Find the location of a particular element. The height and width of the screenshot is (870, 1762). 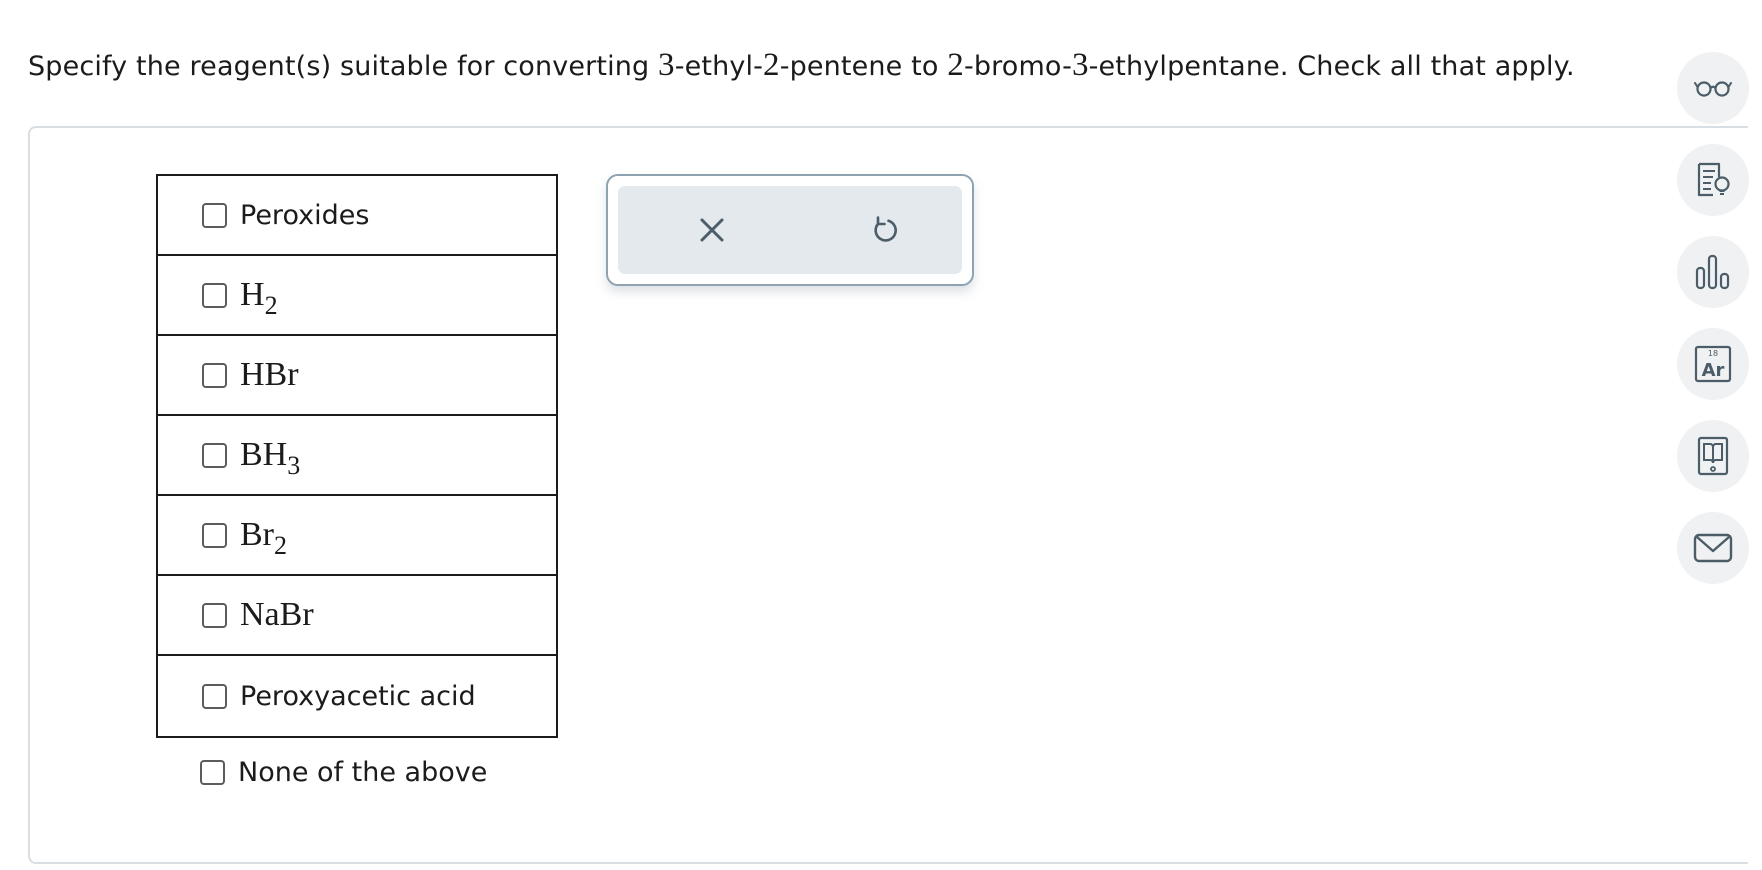

periodic-number: 18 is located at coordinates (1713, 353).